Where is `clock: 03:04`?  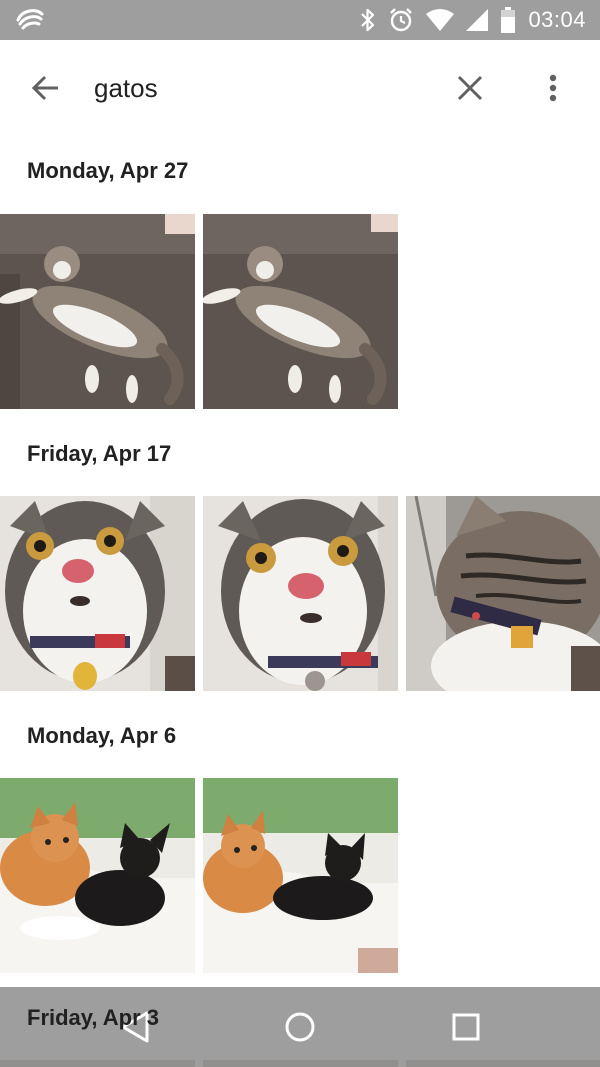 clock: 03:04 is located at coordinates (557, 19).